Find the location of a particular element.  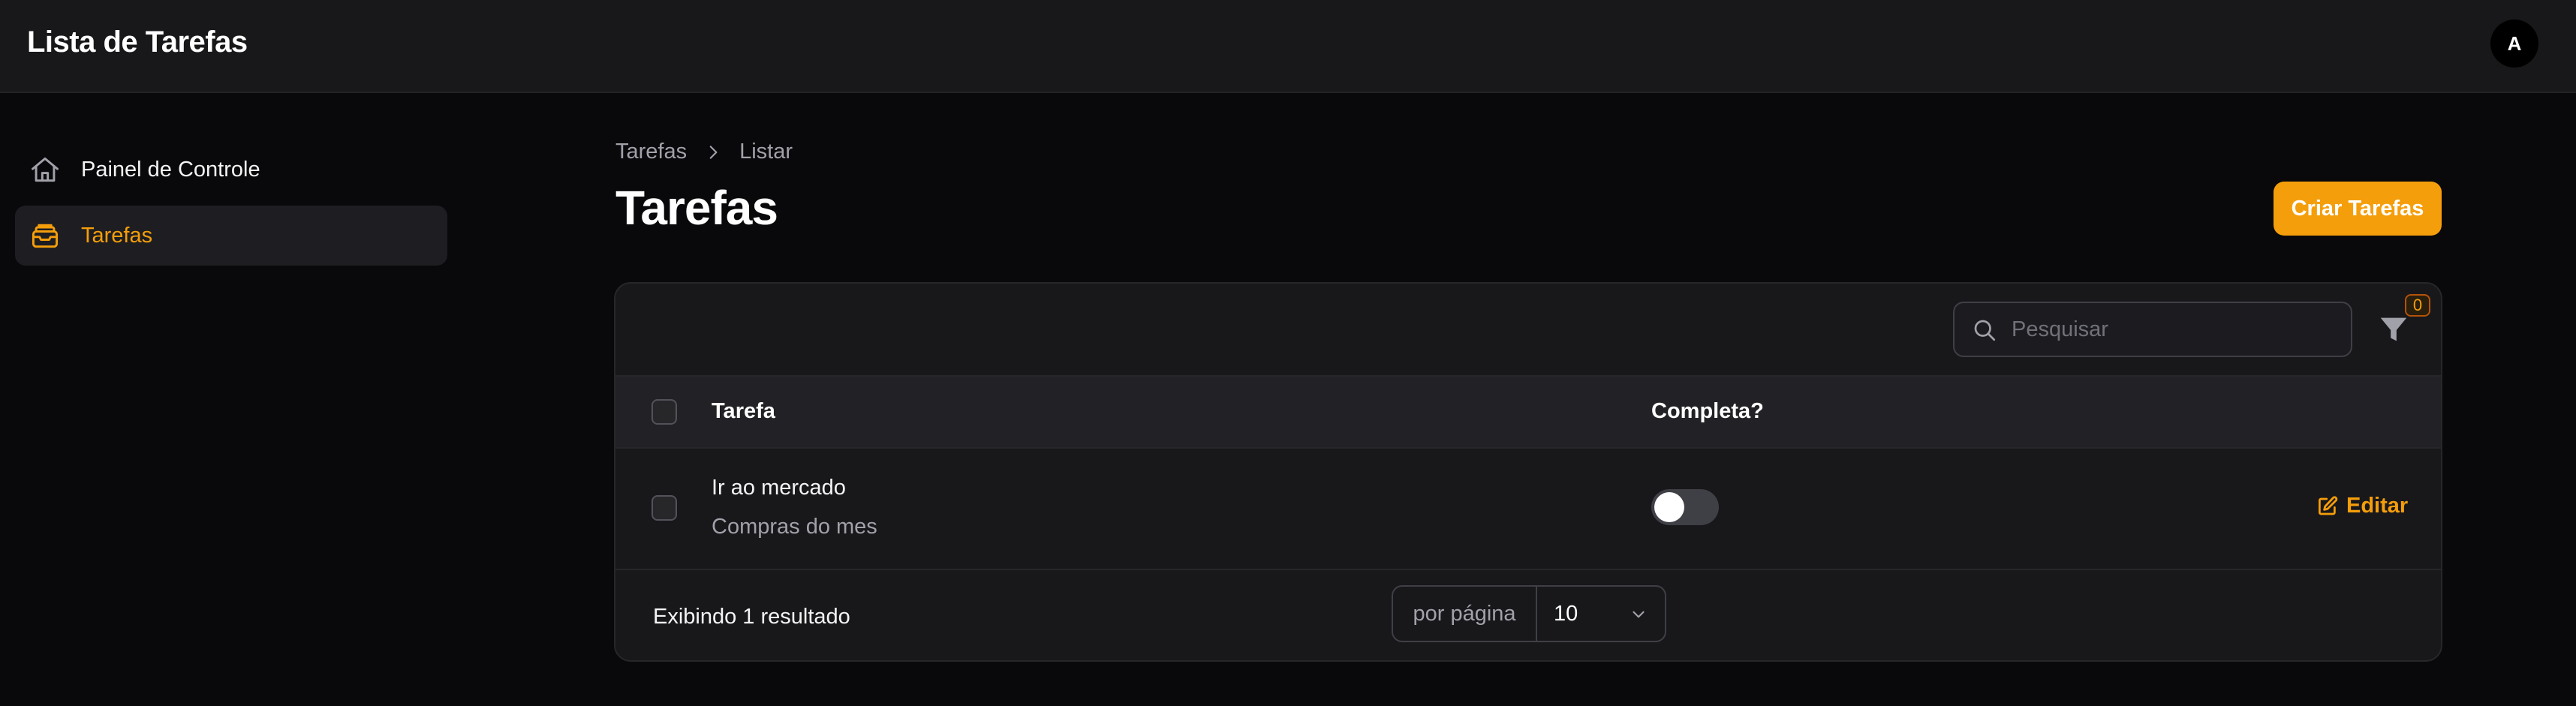

edit-label: Editar is located at coordinates (2377, 506).